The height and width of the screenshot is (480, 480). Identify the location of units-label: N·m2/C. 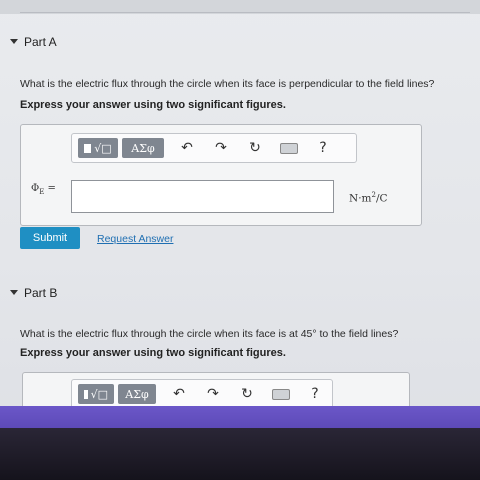
(368, 198).